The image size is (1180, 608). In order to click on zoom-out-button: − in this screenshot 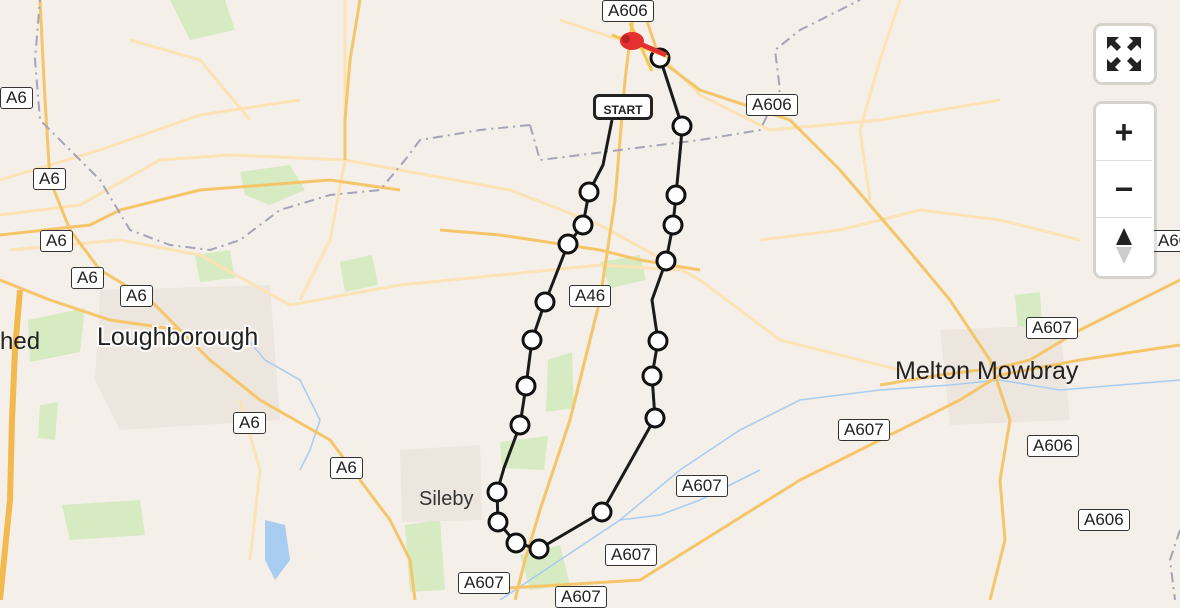, I will do `click(1124, 188)`.